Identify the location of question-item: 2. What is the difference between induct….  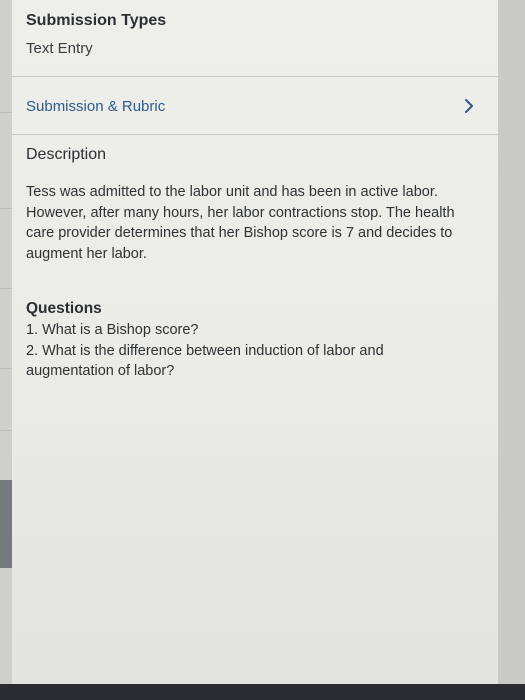
(205, 361).